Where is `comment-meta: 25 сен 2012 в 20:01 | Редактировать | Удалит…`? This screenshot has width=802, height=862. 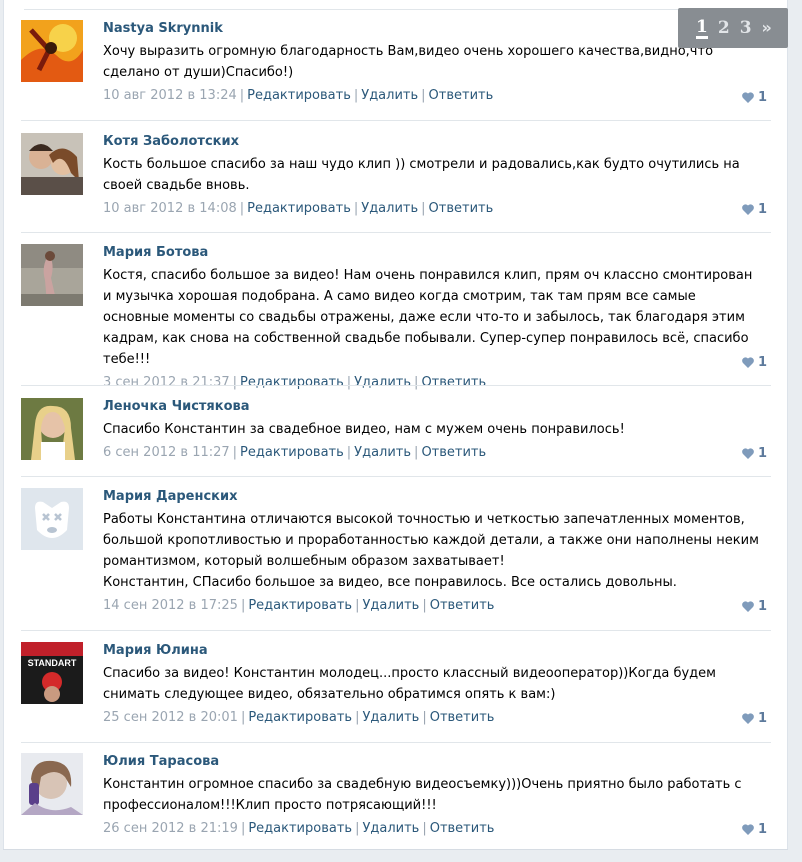
comment-meta: 25 сен 2012 в 20:01 | Редактировать | Удалит… is located at coordinates (299, 717).